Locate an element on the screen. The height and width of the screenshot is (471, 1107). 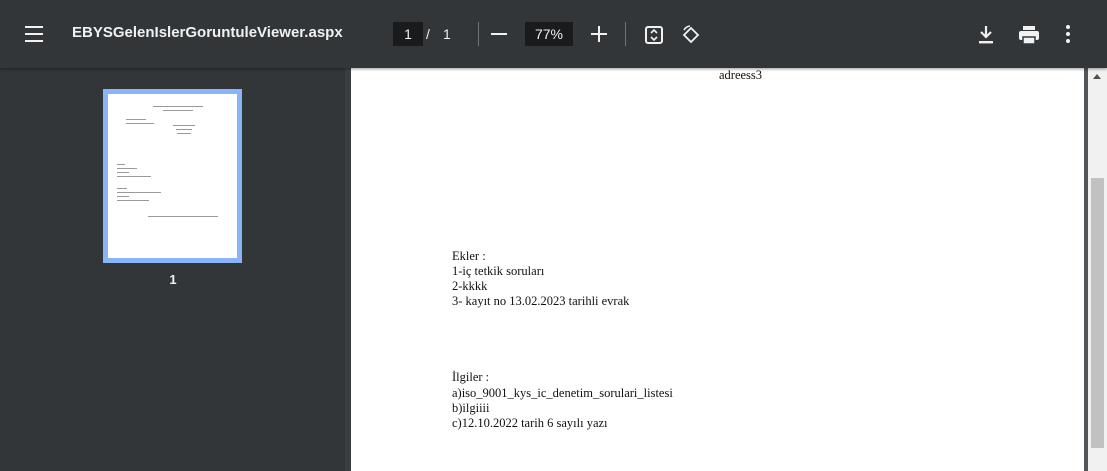
menu-icon is located at coordinates (35, 34).